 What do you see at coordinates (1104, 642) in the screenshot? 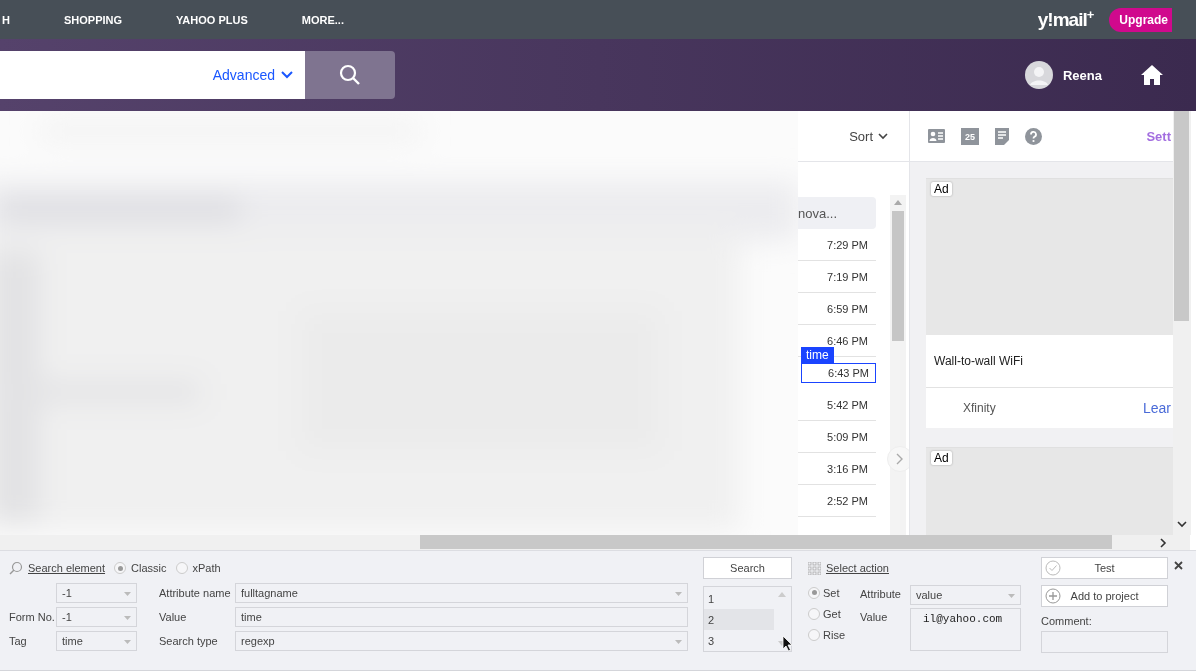
I see `comment-field` at bounding box center [1104, 642].